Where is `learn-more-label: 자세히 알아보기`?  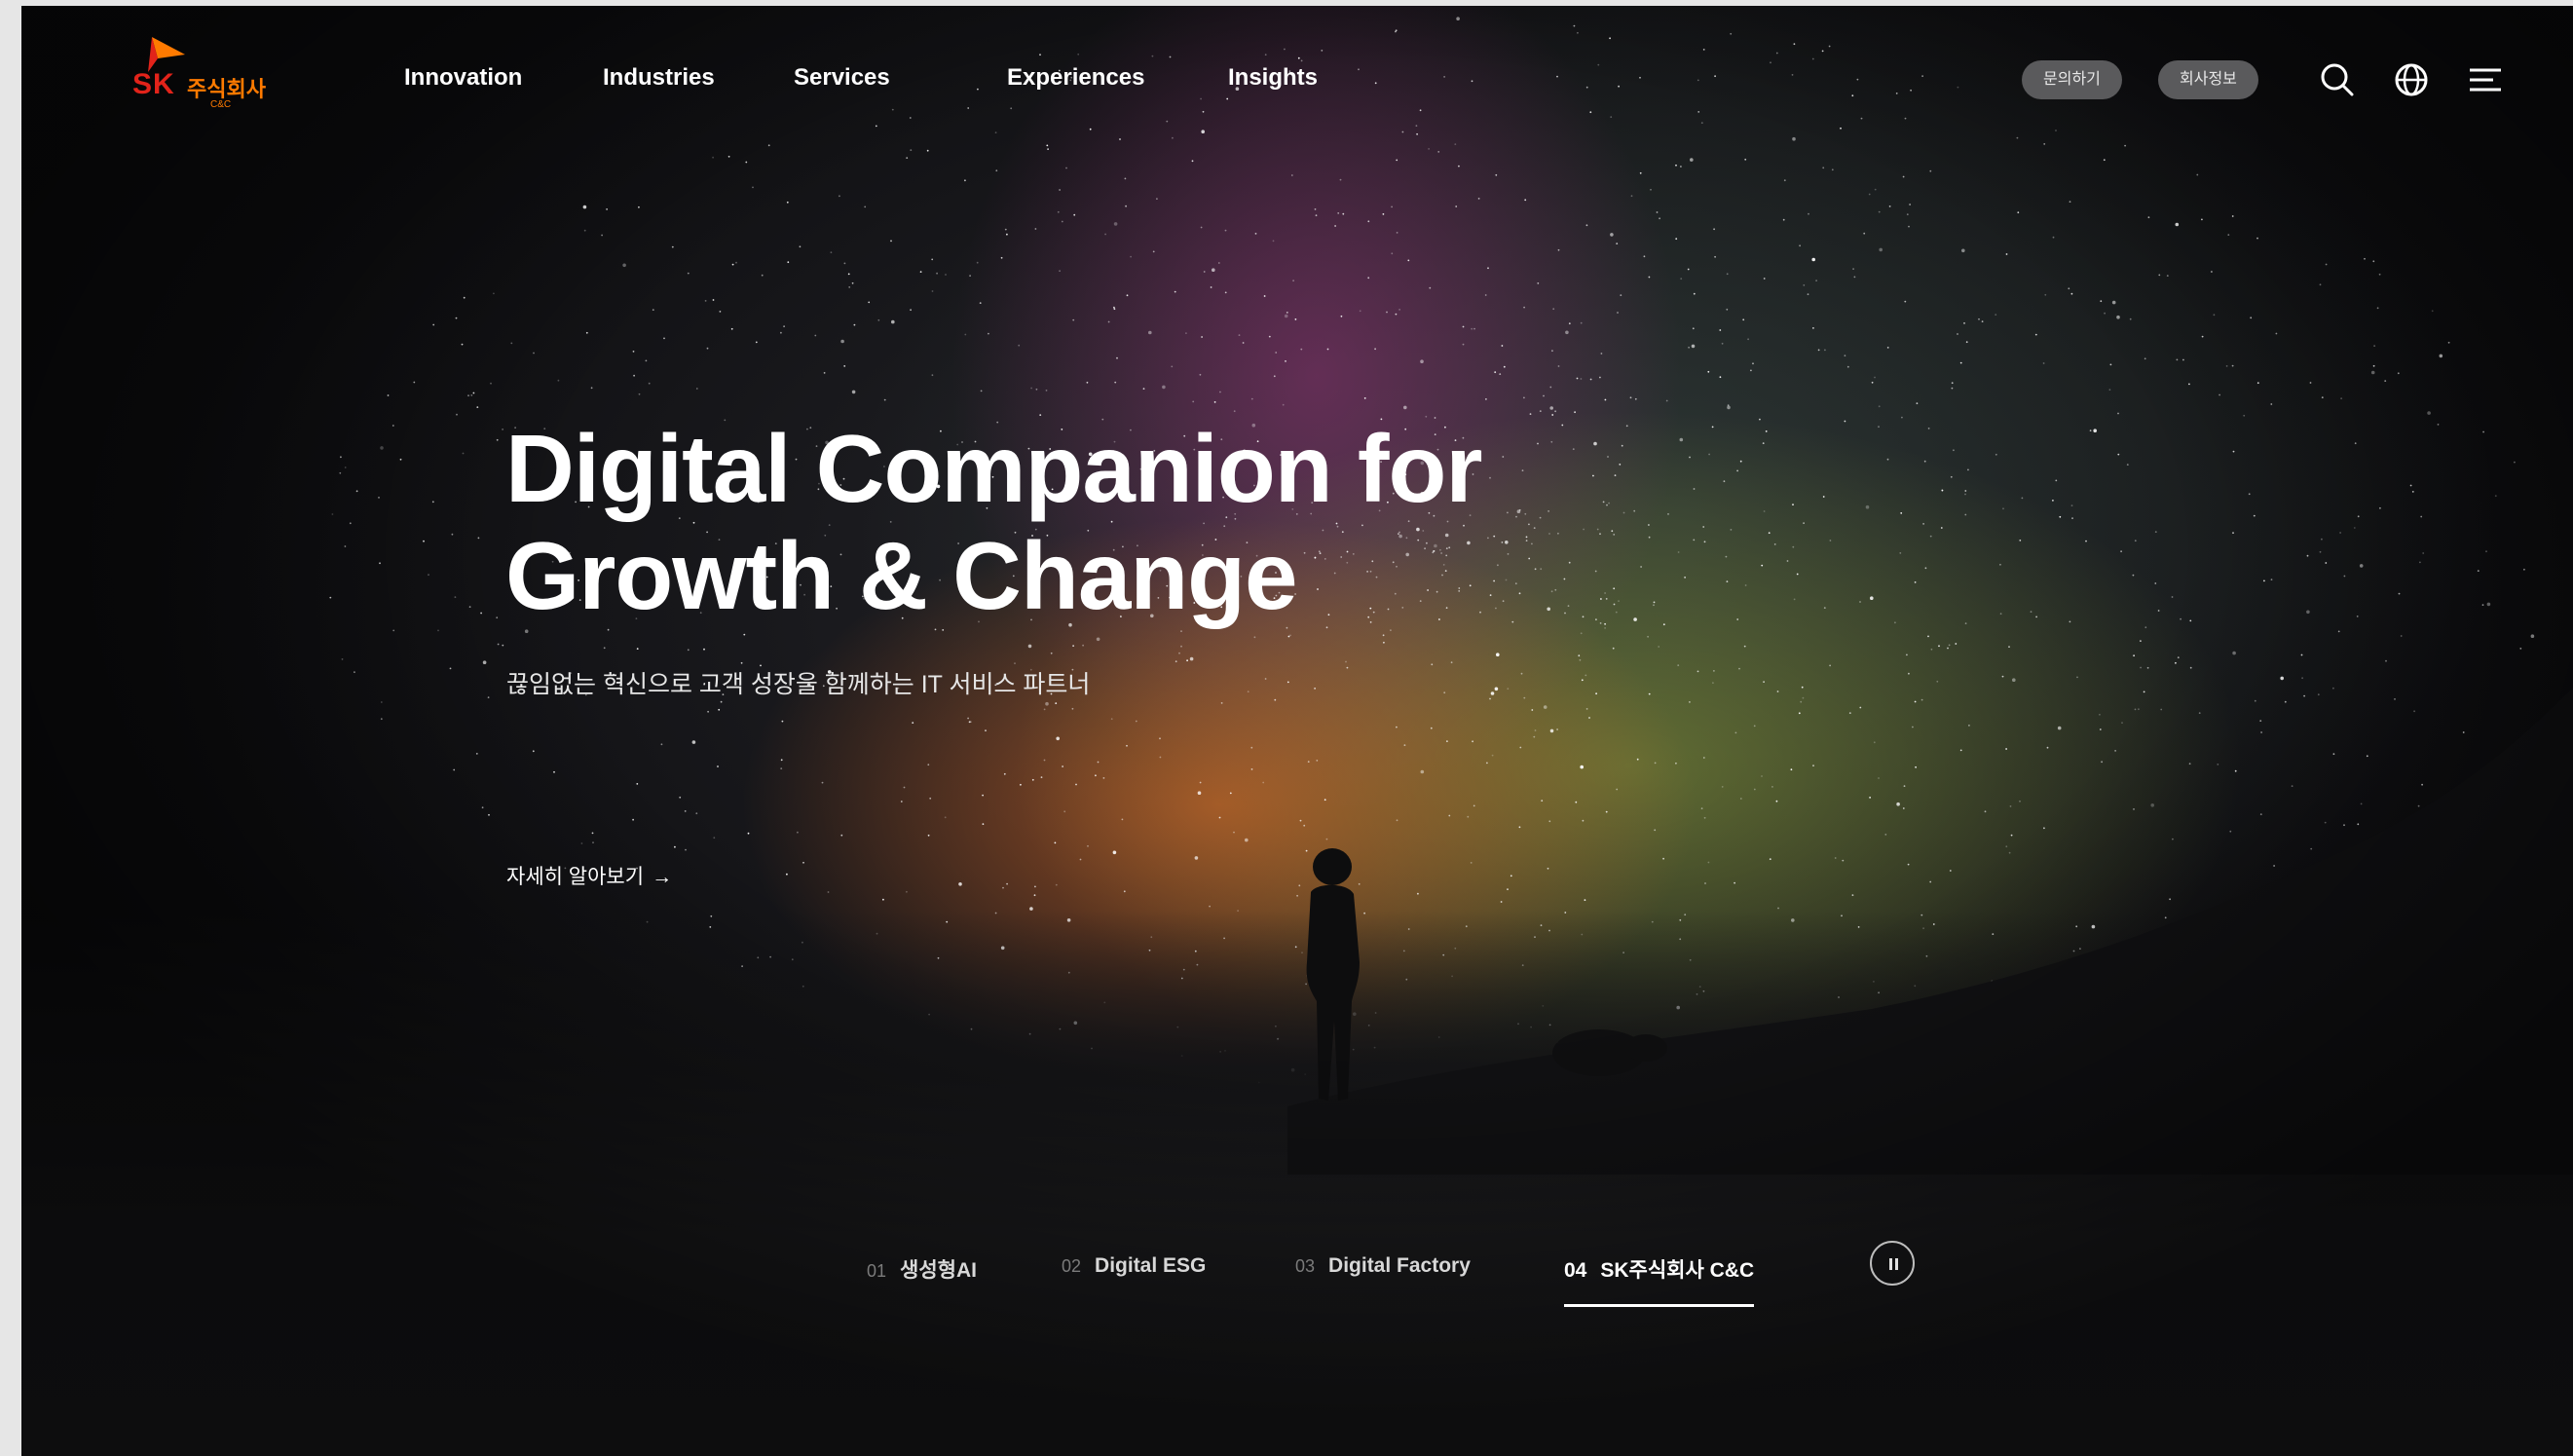
learn-more-label: 자세히 알아보기 is located at coordinates (575, 877).